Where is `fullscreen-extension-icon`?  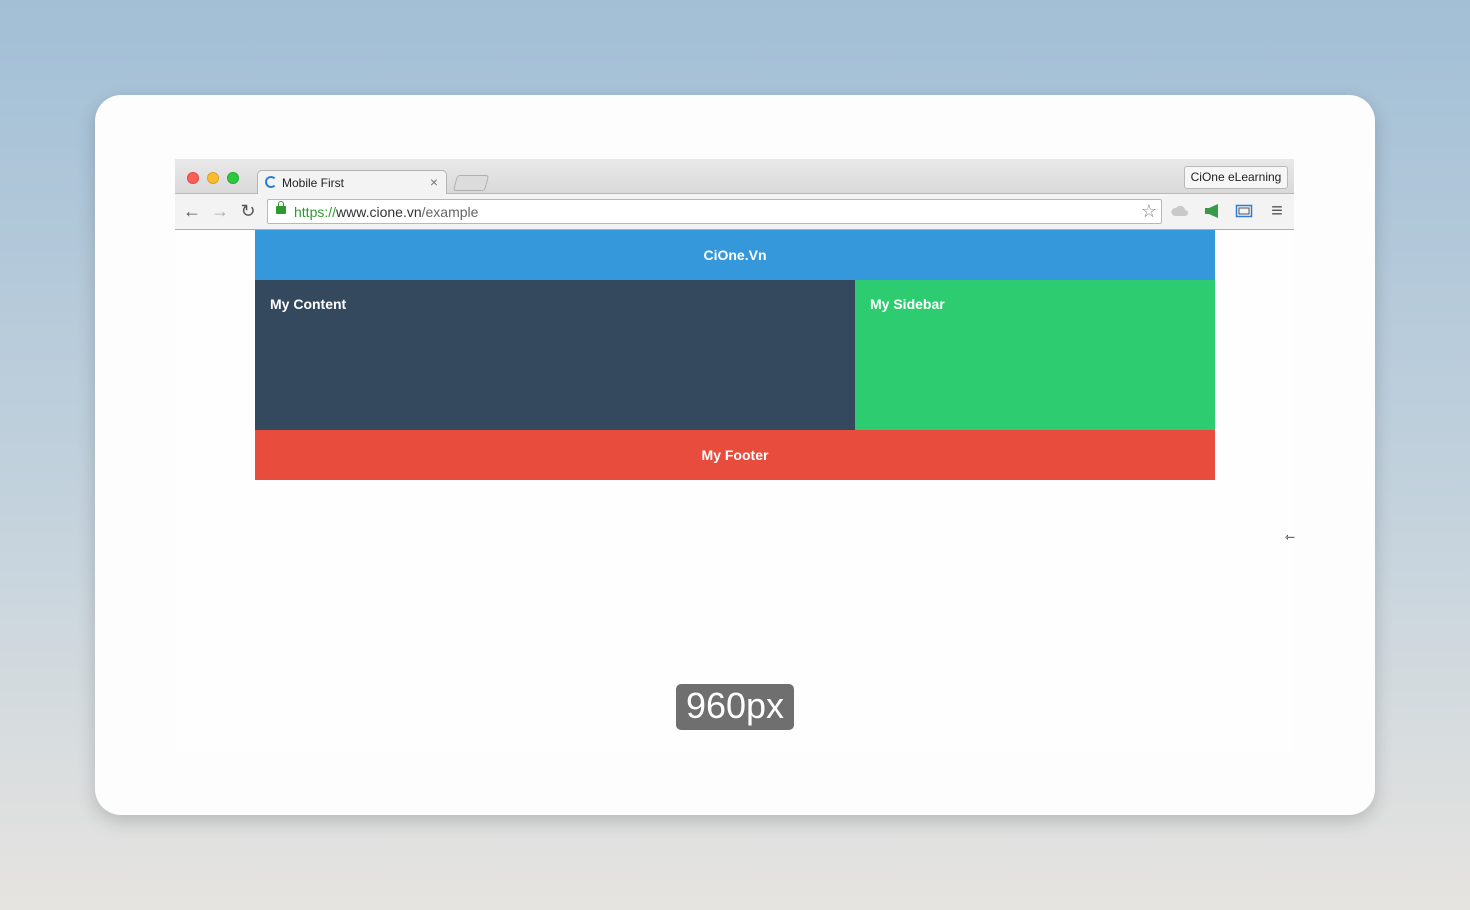 fullscreen-extension-icon is located at coordinates (1244, 211).